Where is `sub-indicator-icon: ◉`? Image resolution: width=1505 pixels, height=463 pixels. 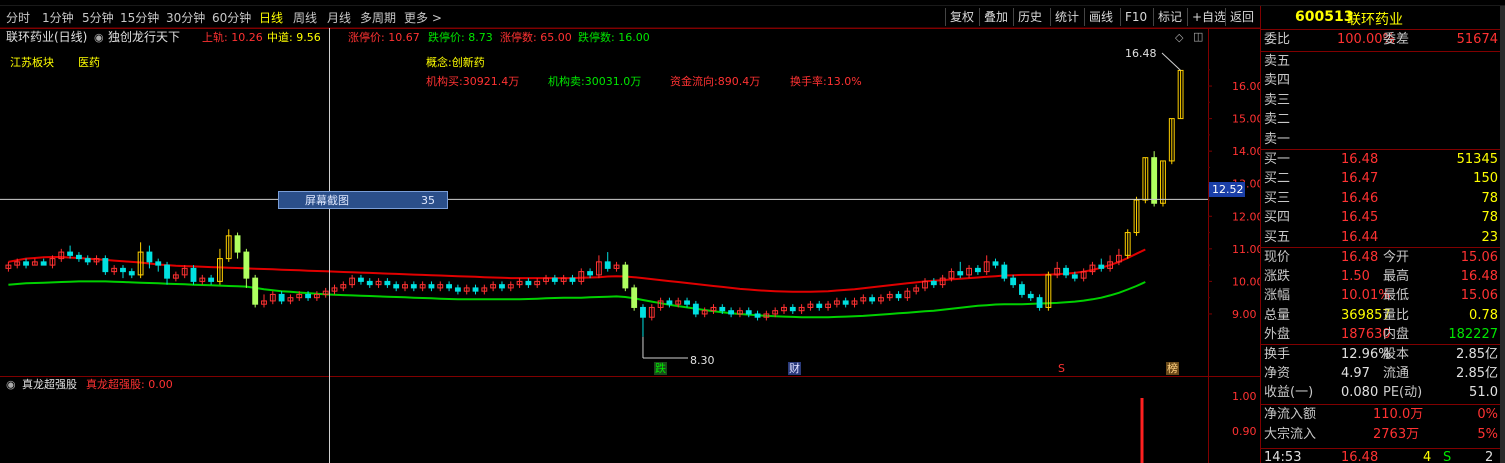
sub-indicator-icon: ◉ is located at coordinates (11, 384).